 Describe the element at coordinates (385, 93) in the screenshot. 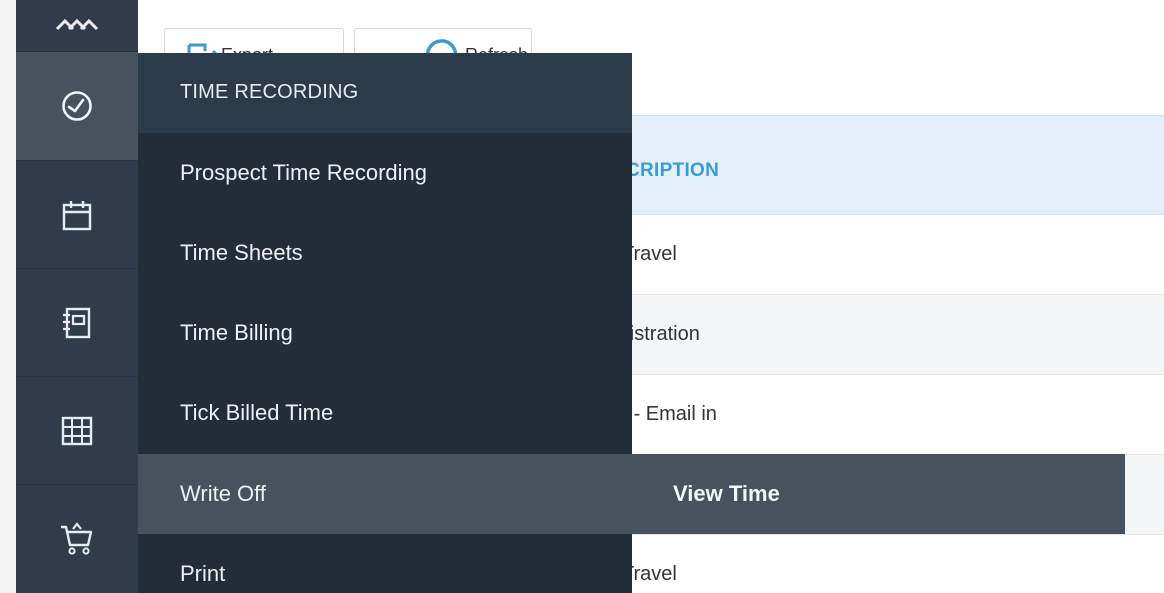

I see `menu-title-bar: TIME RECORDING` at that location.